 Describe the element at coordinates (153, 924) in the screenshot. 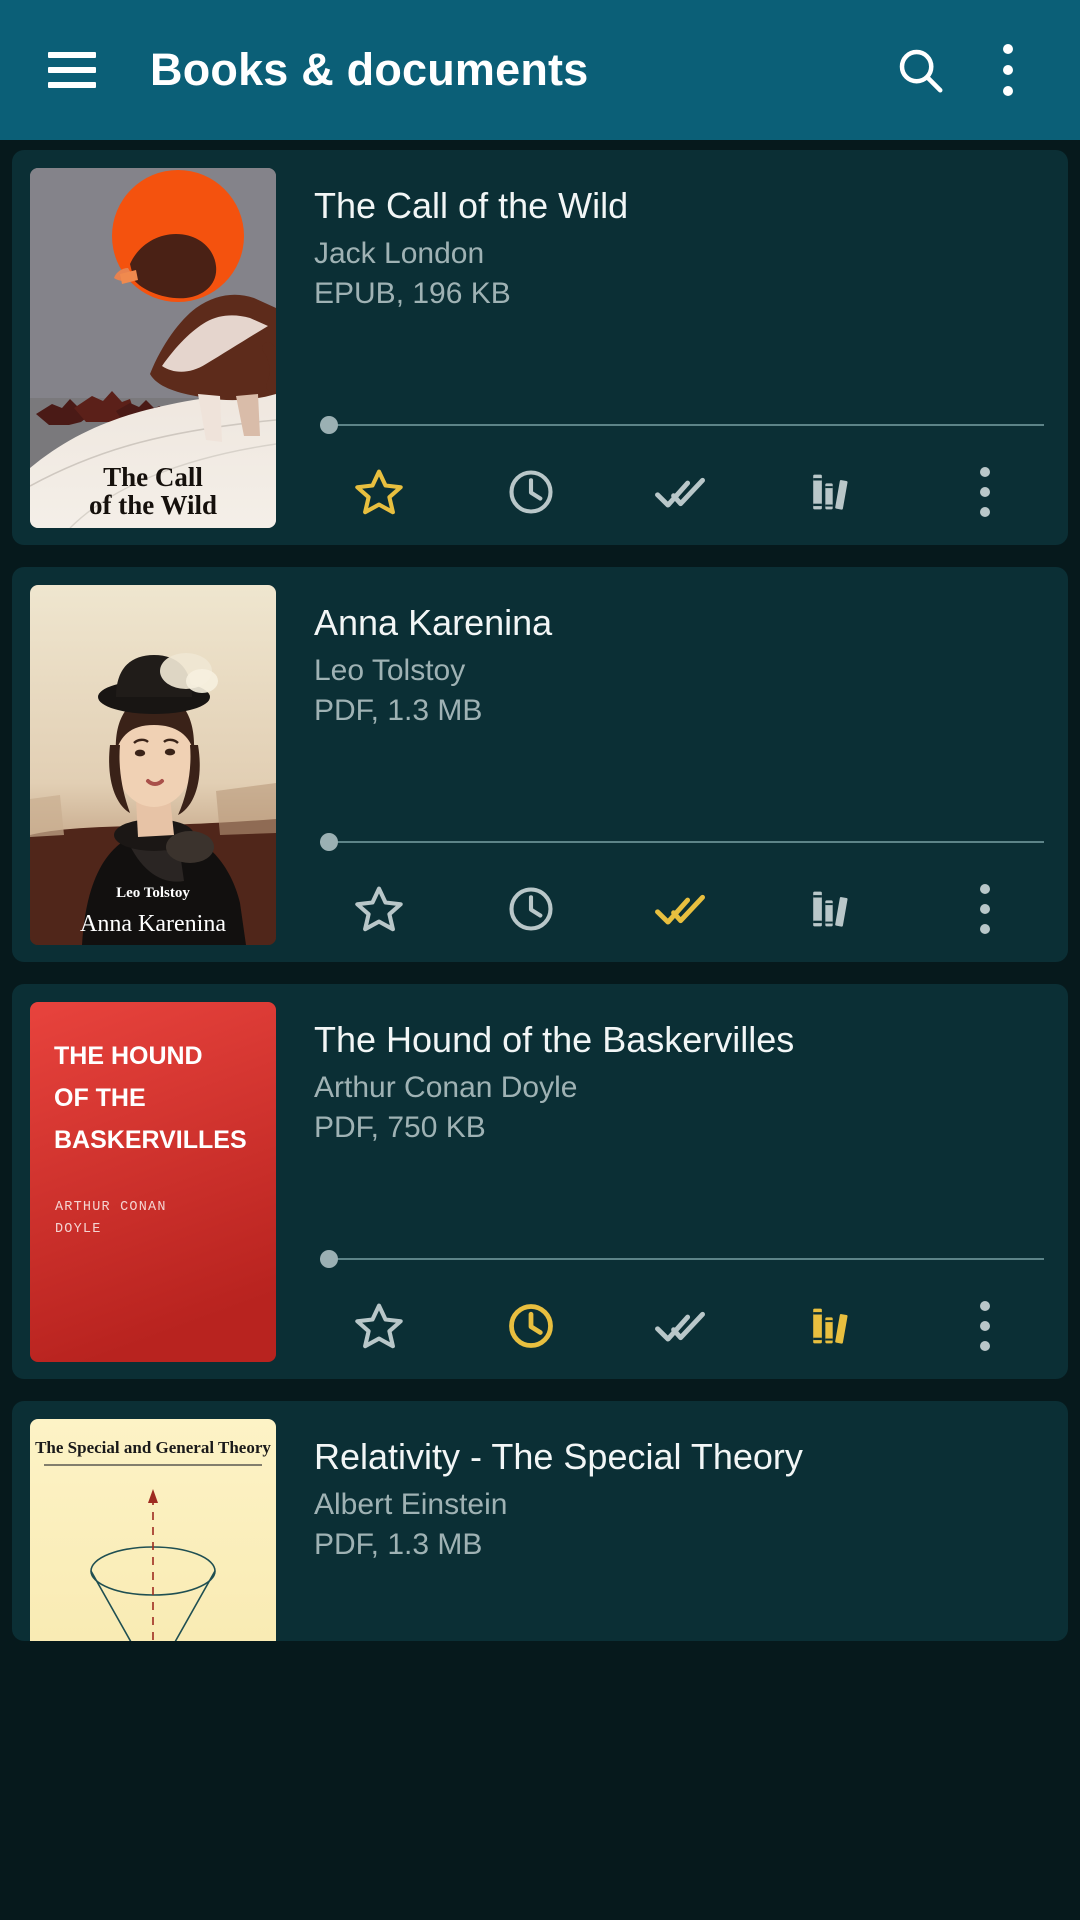

I see `cover-title: Anna Karenina` at that location.